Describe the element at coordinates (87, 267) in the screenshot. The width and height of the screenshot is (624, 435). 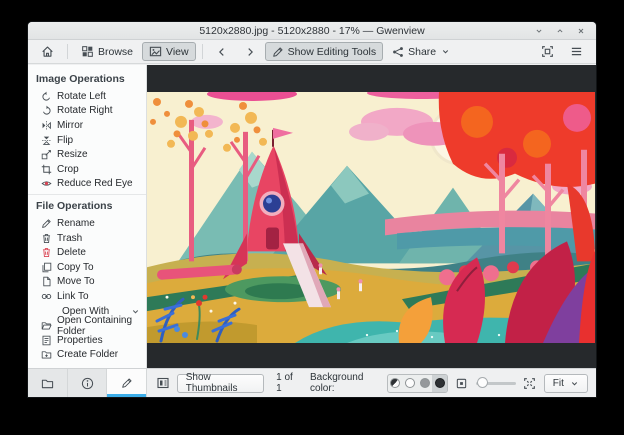
I see `copy-to-item: Copy To` at that location.